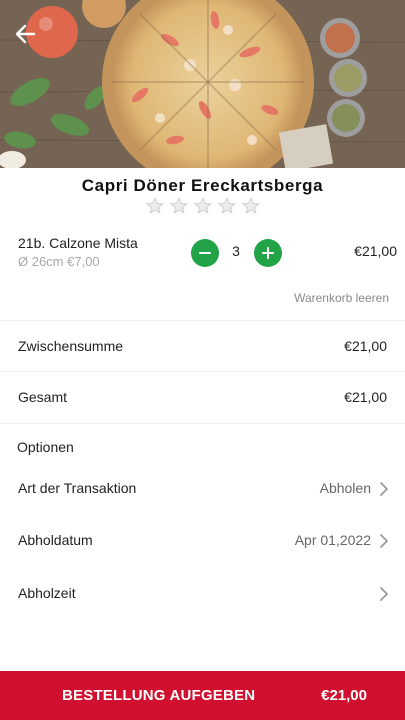  What do you see at coordinates (71, 346) in the screenshot?
I see `subtotal-label: Zwischensumme` at bounding box center [71, 346].